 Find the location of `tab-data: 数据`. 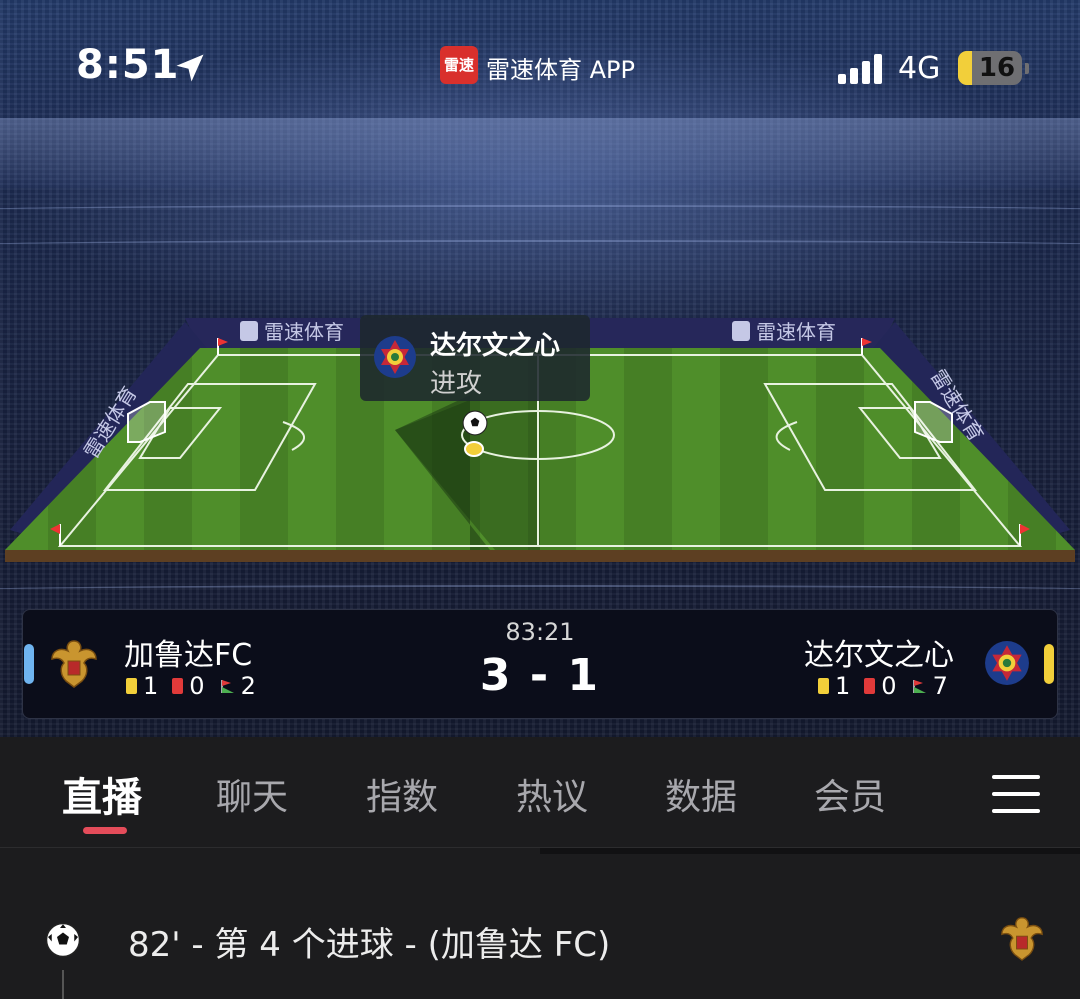

tab-data: 数据 is located at coordinates (701, 794).